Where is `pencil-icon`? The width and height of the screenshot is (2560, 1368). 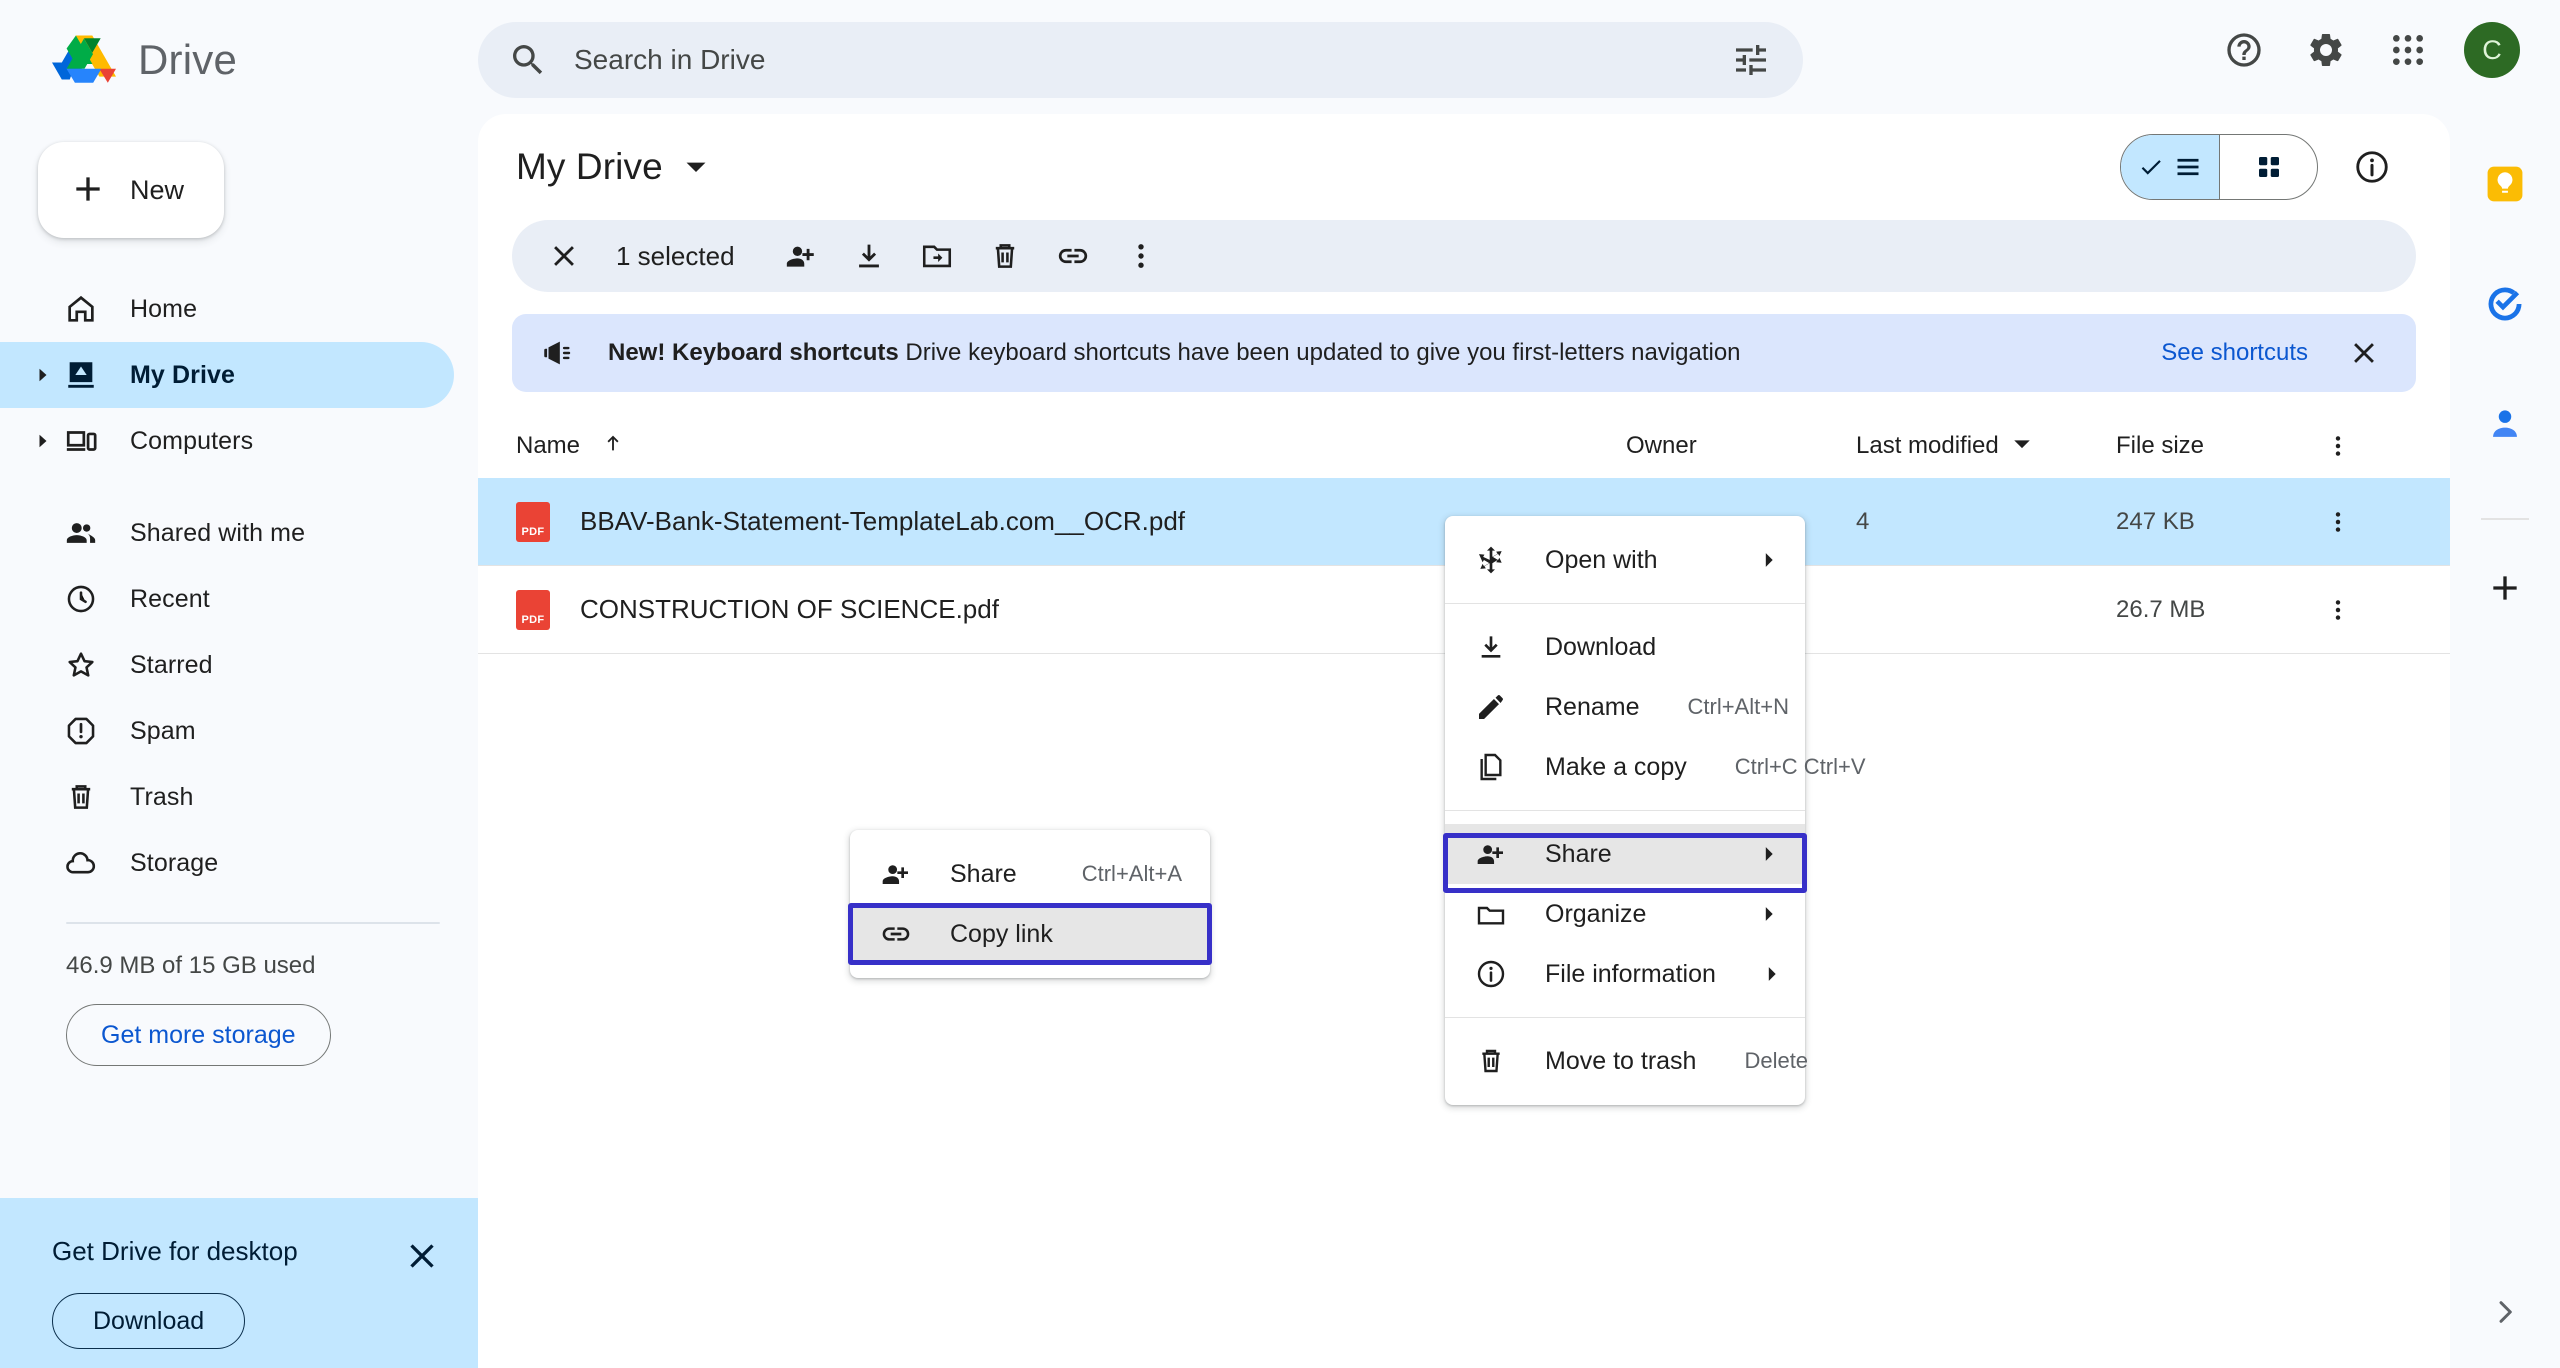
pencil-icon is located at coordinates (1497, 707).